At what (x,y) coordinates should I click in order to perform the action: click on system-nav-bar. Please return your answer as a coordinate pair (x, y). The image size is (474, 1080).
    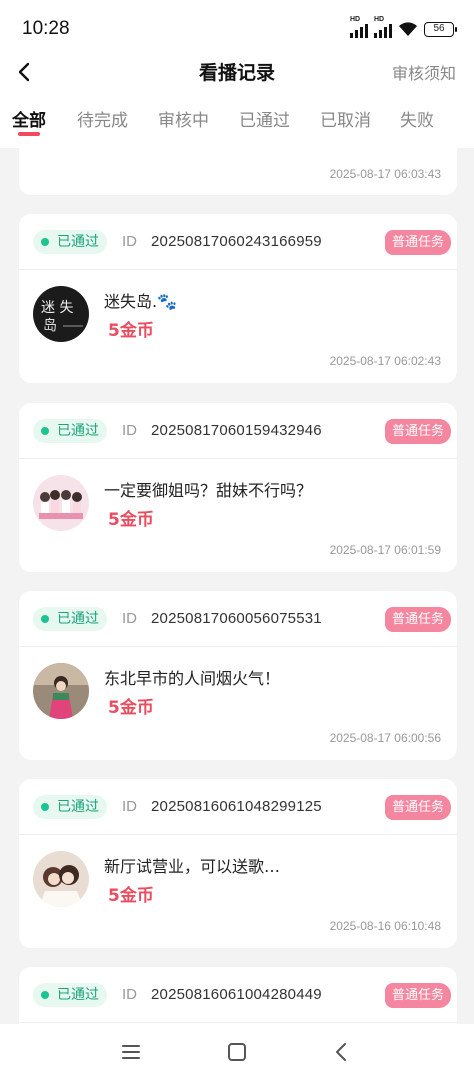
    Looking at the image, I should click on (237, 1052).